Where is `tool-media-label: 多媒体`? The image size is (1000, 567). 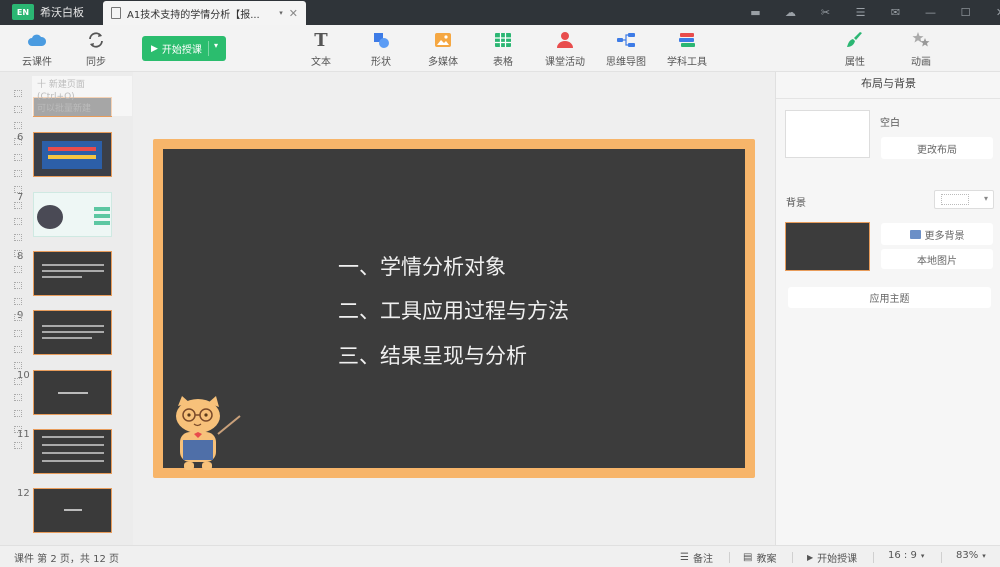 tool-media-label: 多媒体 is located at coordinates (443, 62).